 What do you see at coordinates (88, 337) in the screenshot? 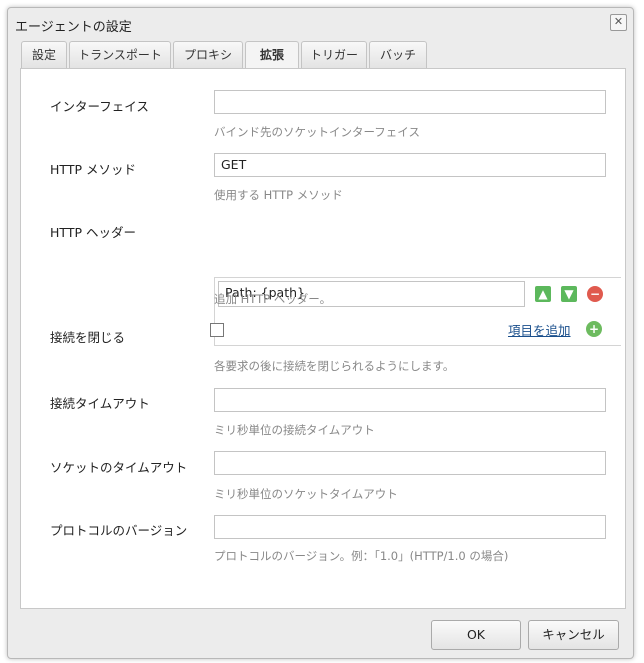
I see `close-connection-label: 接続を閉じる` at bounding box center [88, 337].